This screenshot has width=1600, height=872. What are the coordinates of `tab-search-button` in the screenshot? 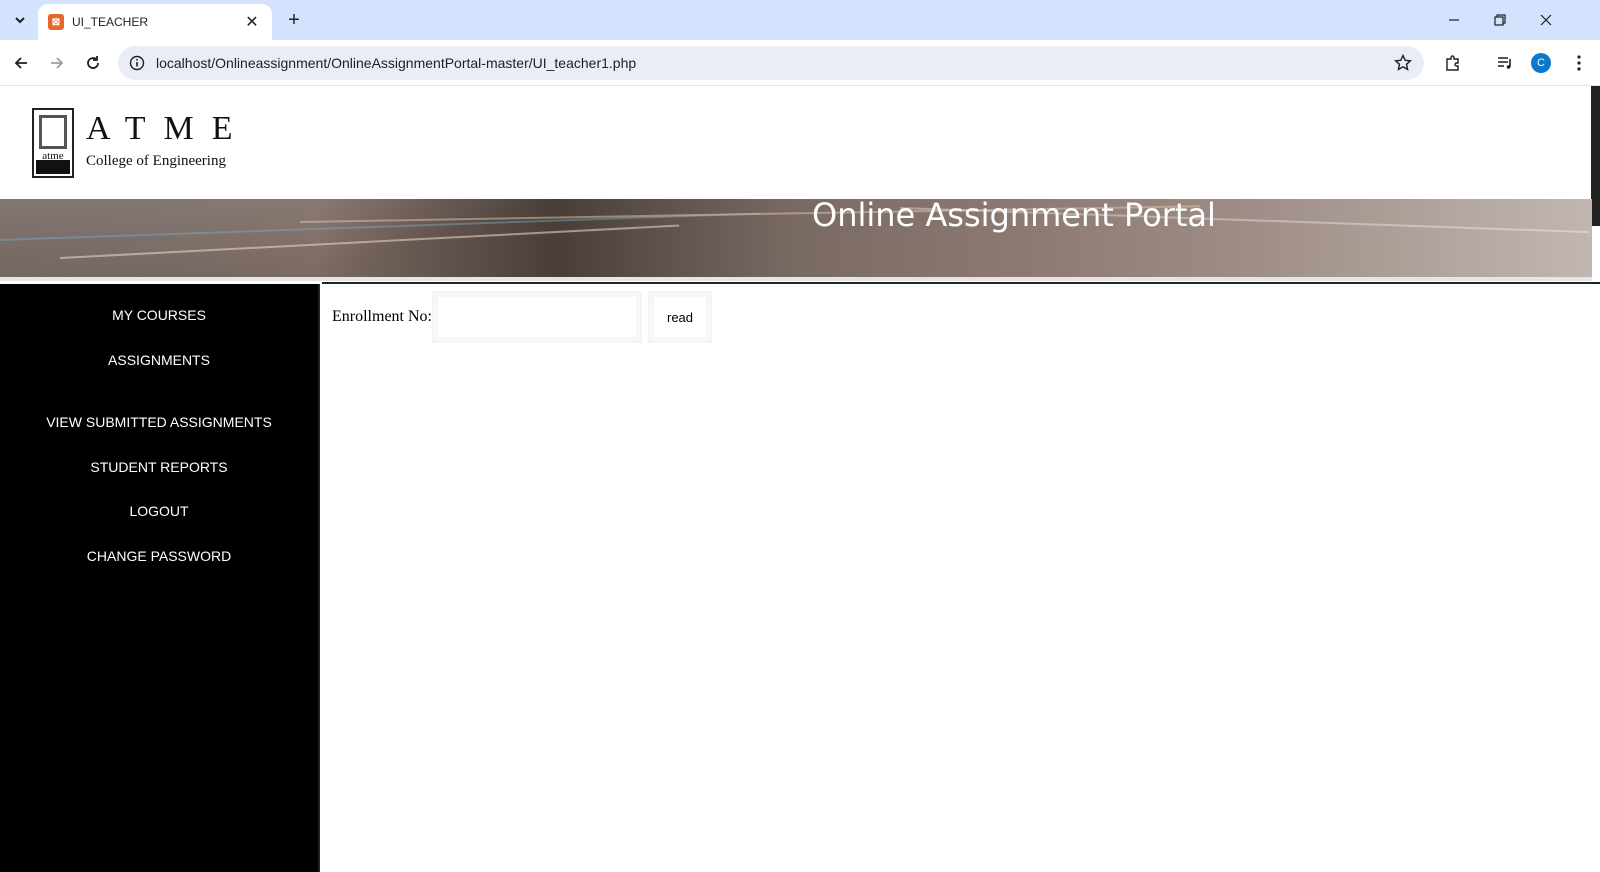 It's located at (20, 20).